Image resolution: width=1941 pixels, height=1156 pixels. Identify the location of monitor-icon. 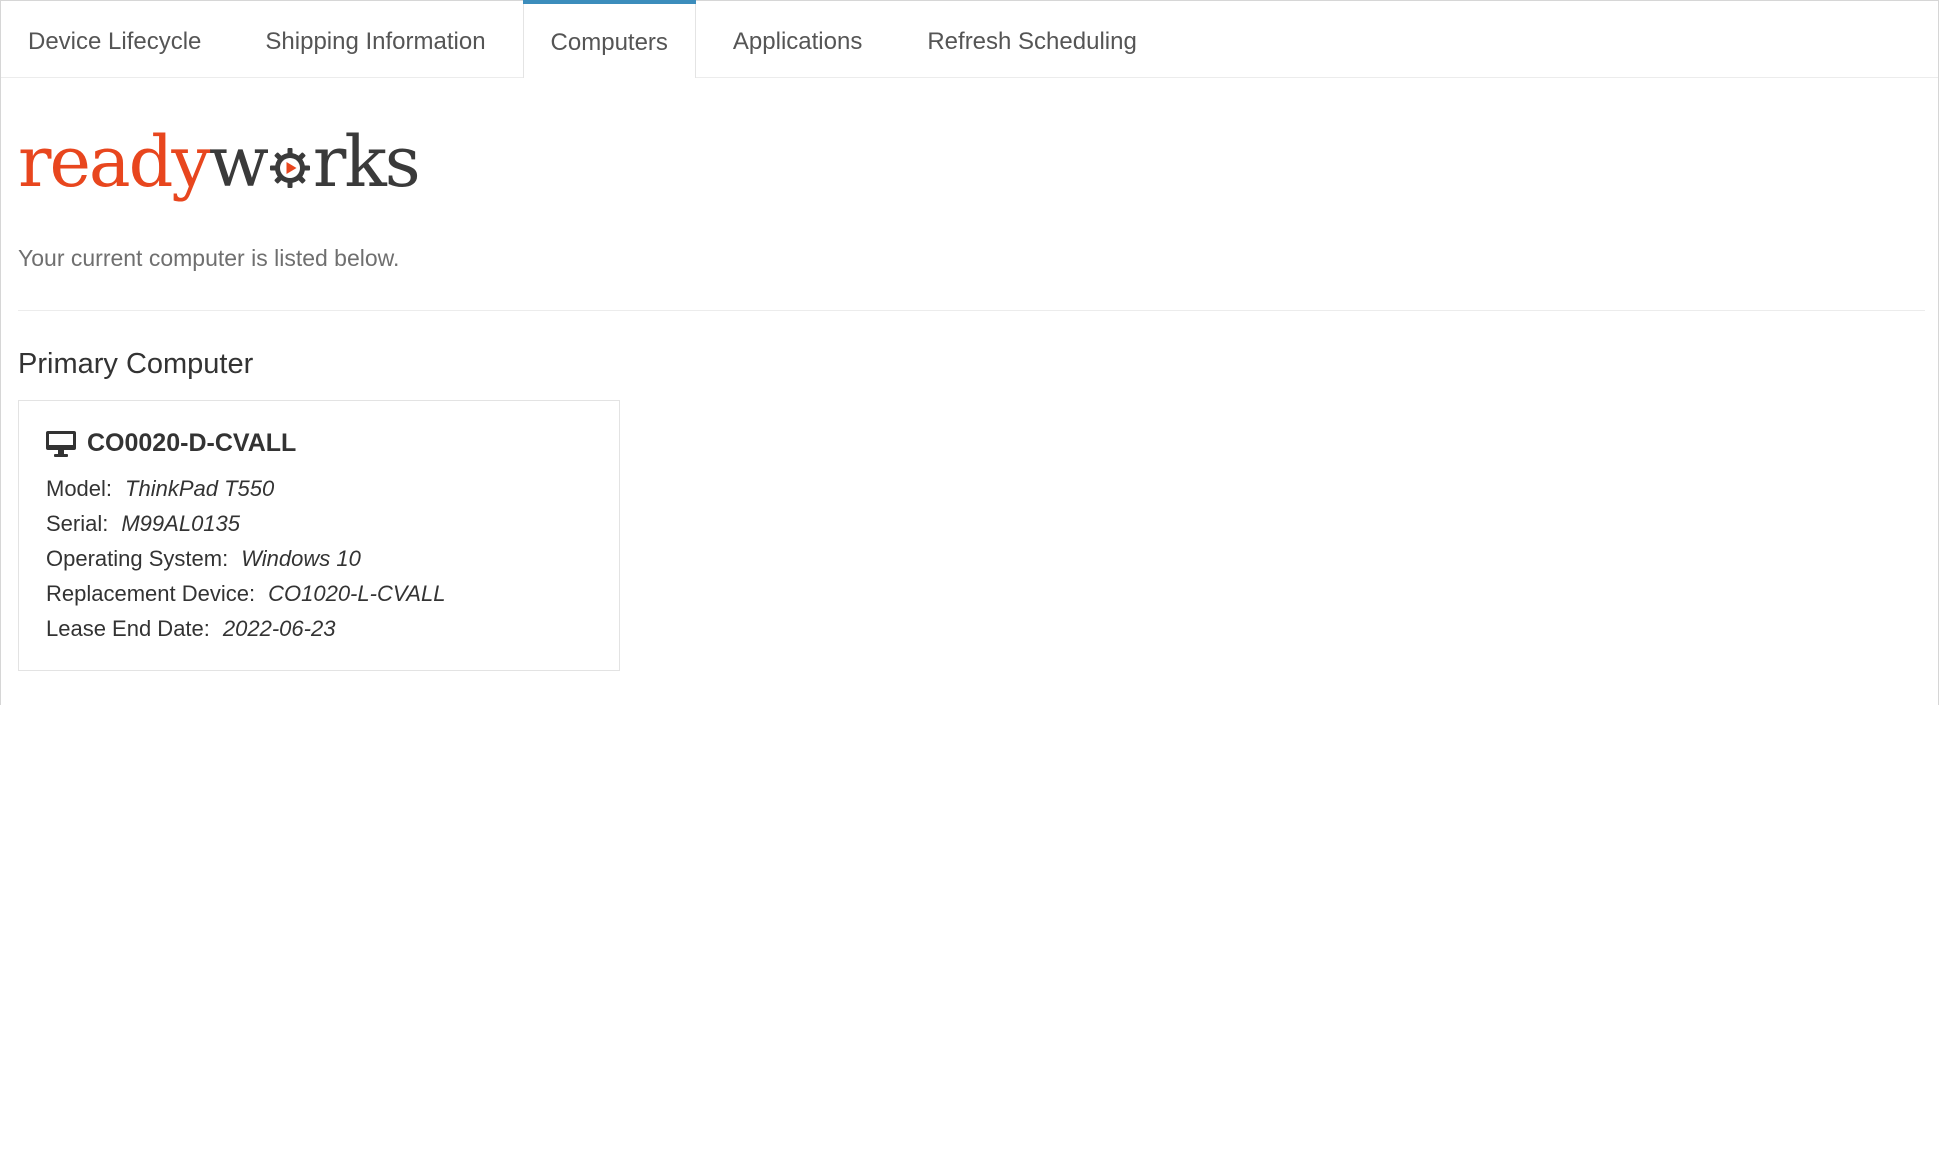
(61, 443).